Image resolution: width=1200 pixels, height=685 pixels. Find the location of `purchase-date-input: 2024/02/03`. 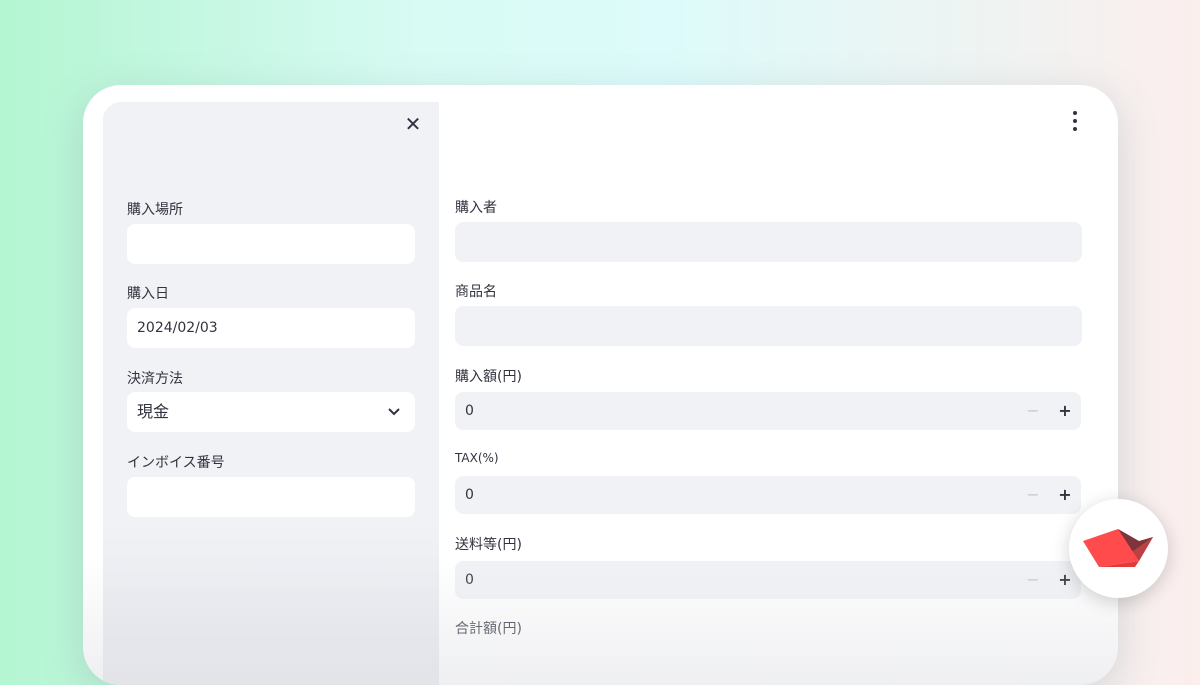

purchase-date-input: 2024/02/03 is located at coordinates (271, 328).